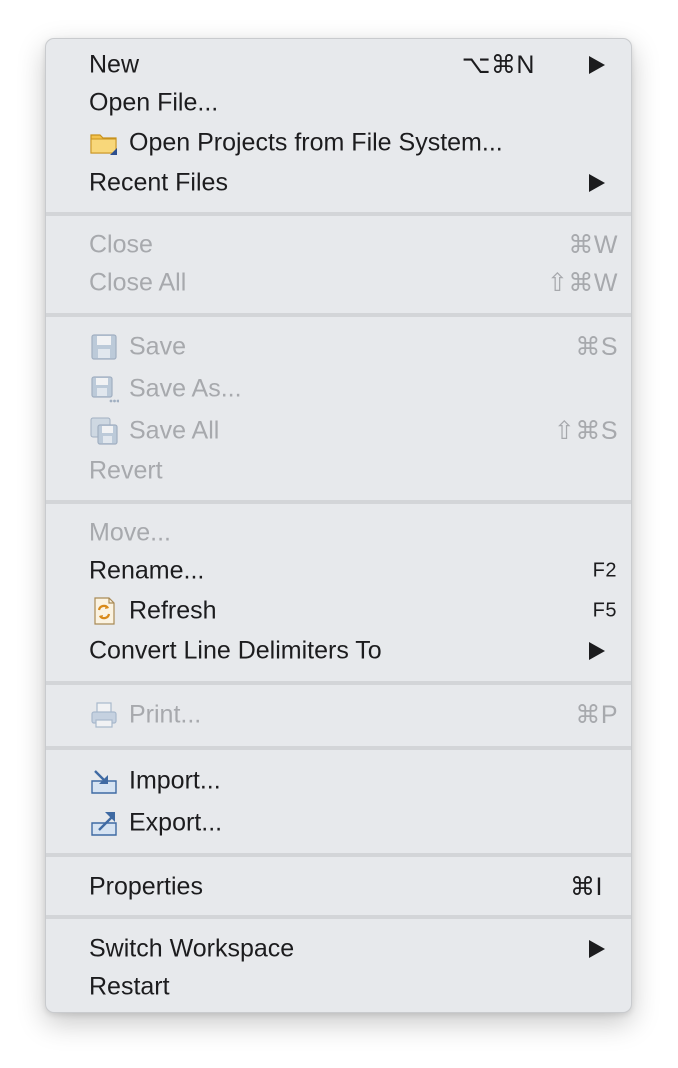 This screenshot has height=1068, width=678. I want to click on menu-item-label: New, so click(114, 64).